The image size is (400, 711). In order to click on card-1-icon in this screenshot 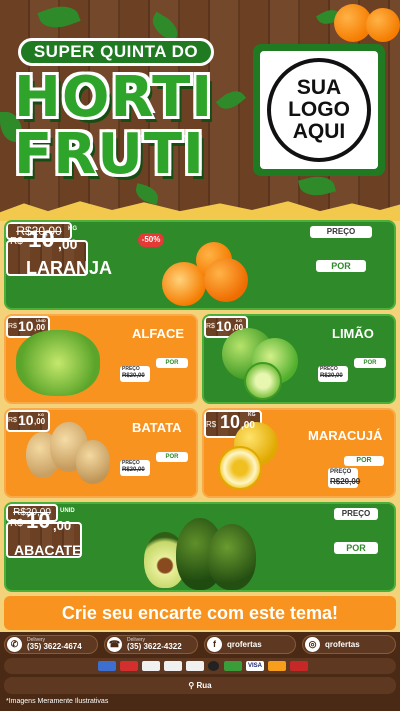, I will do `click(107, 666)`.